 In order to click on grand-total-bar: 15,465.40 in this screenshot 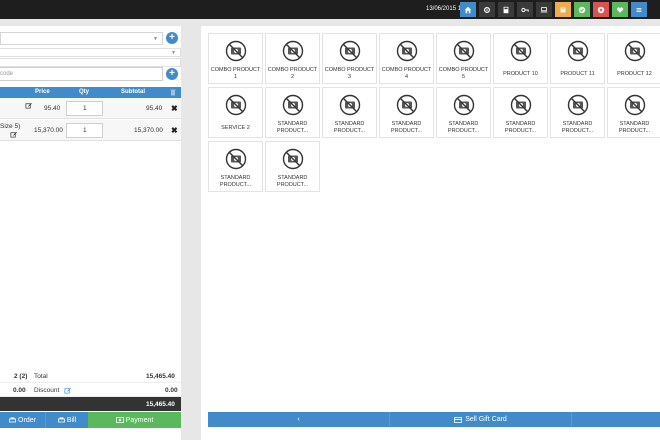, I will do `click(90, 404)`.